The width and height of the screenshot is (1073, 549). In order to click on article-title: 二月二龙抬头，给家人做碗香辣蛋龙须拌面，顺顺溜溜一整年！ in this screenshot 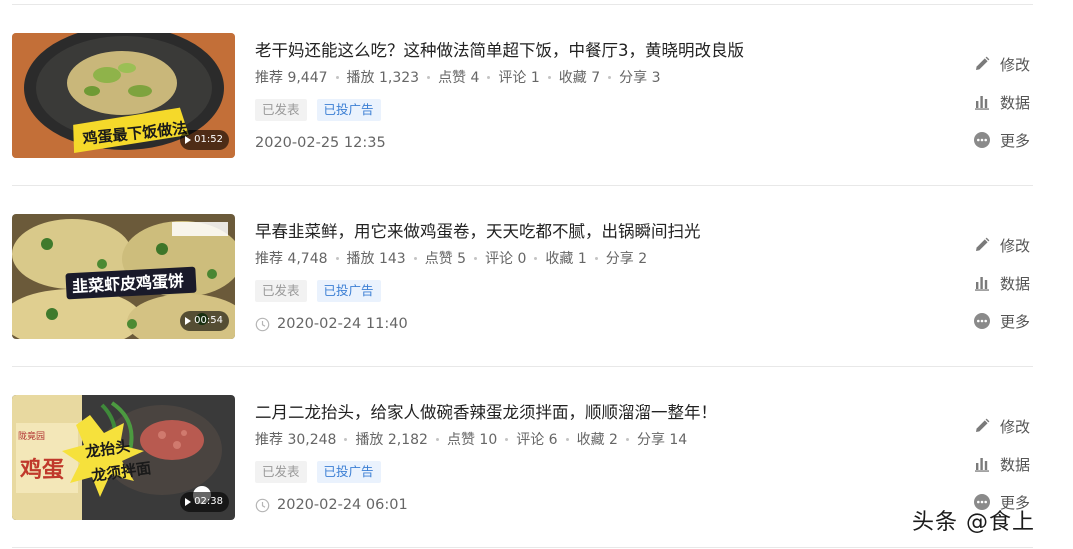, I will do `click(486, 411)`.